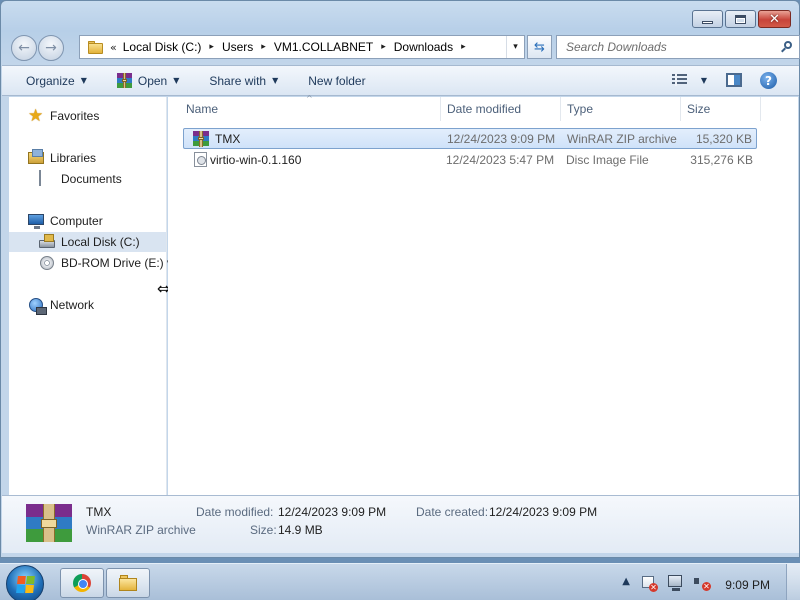 This screenshot has height=600, width=800. What do you see at coordinates (113, 47) in the screenshot?
I see `breadcrumb-overflow-chevron: «` at bounding box center [113, 47].